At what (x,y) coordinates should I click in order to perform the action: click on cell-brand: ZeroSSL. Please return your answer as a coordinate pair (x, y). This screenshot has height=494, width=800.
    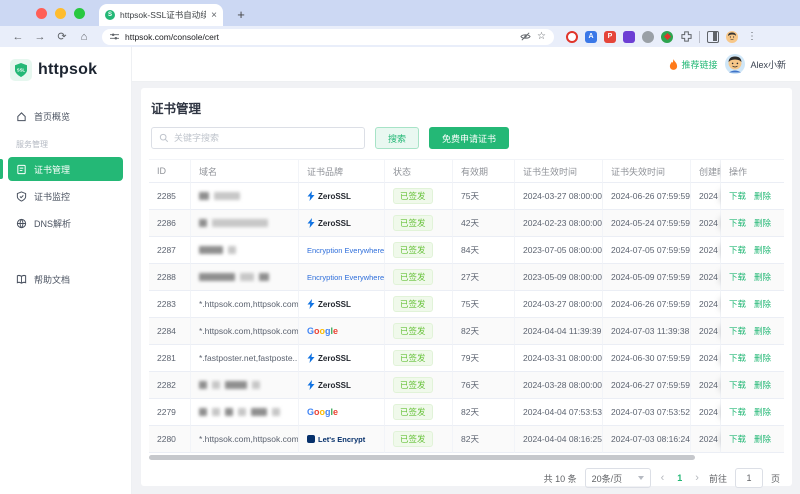
    Looking at the image, I should click on (342, 385).